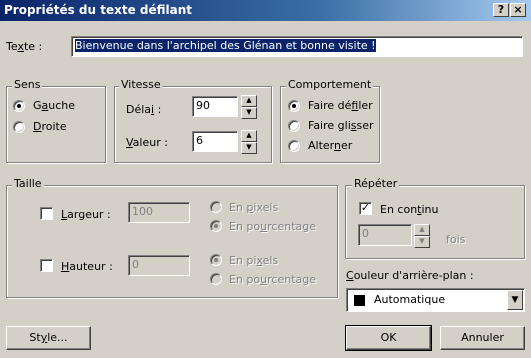  Describe the element at coordinates (159, 212) in the screenshot. I see `width-input: 100` at that location.